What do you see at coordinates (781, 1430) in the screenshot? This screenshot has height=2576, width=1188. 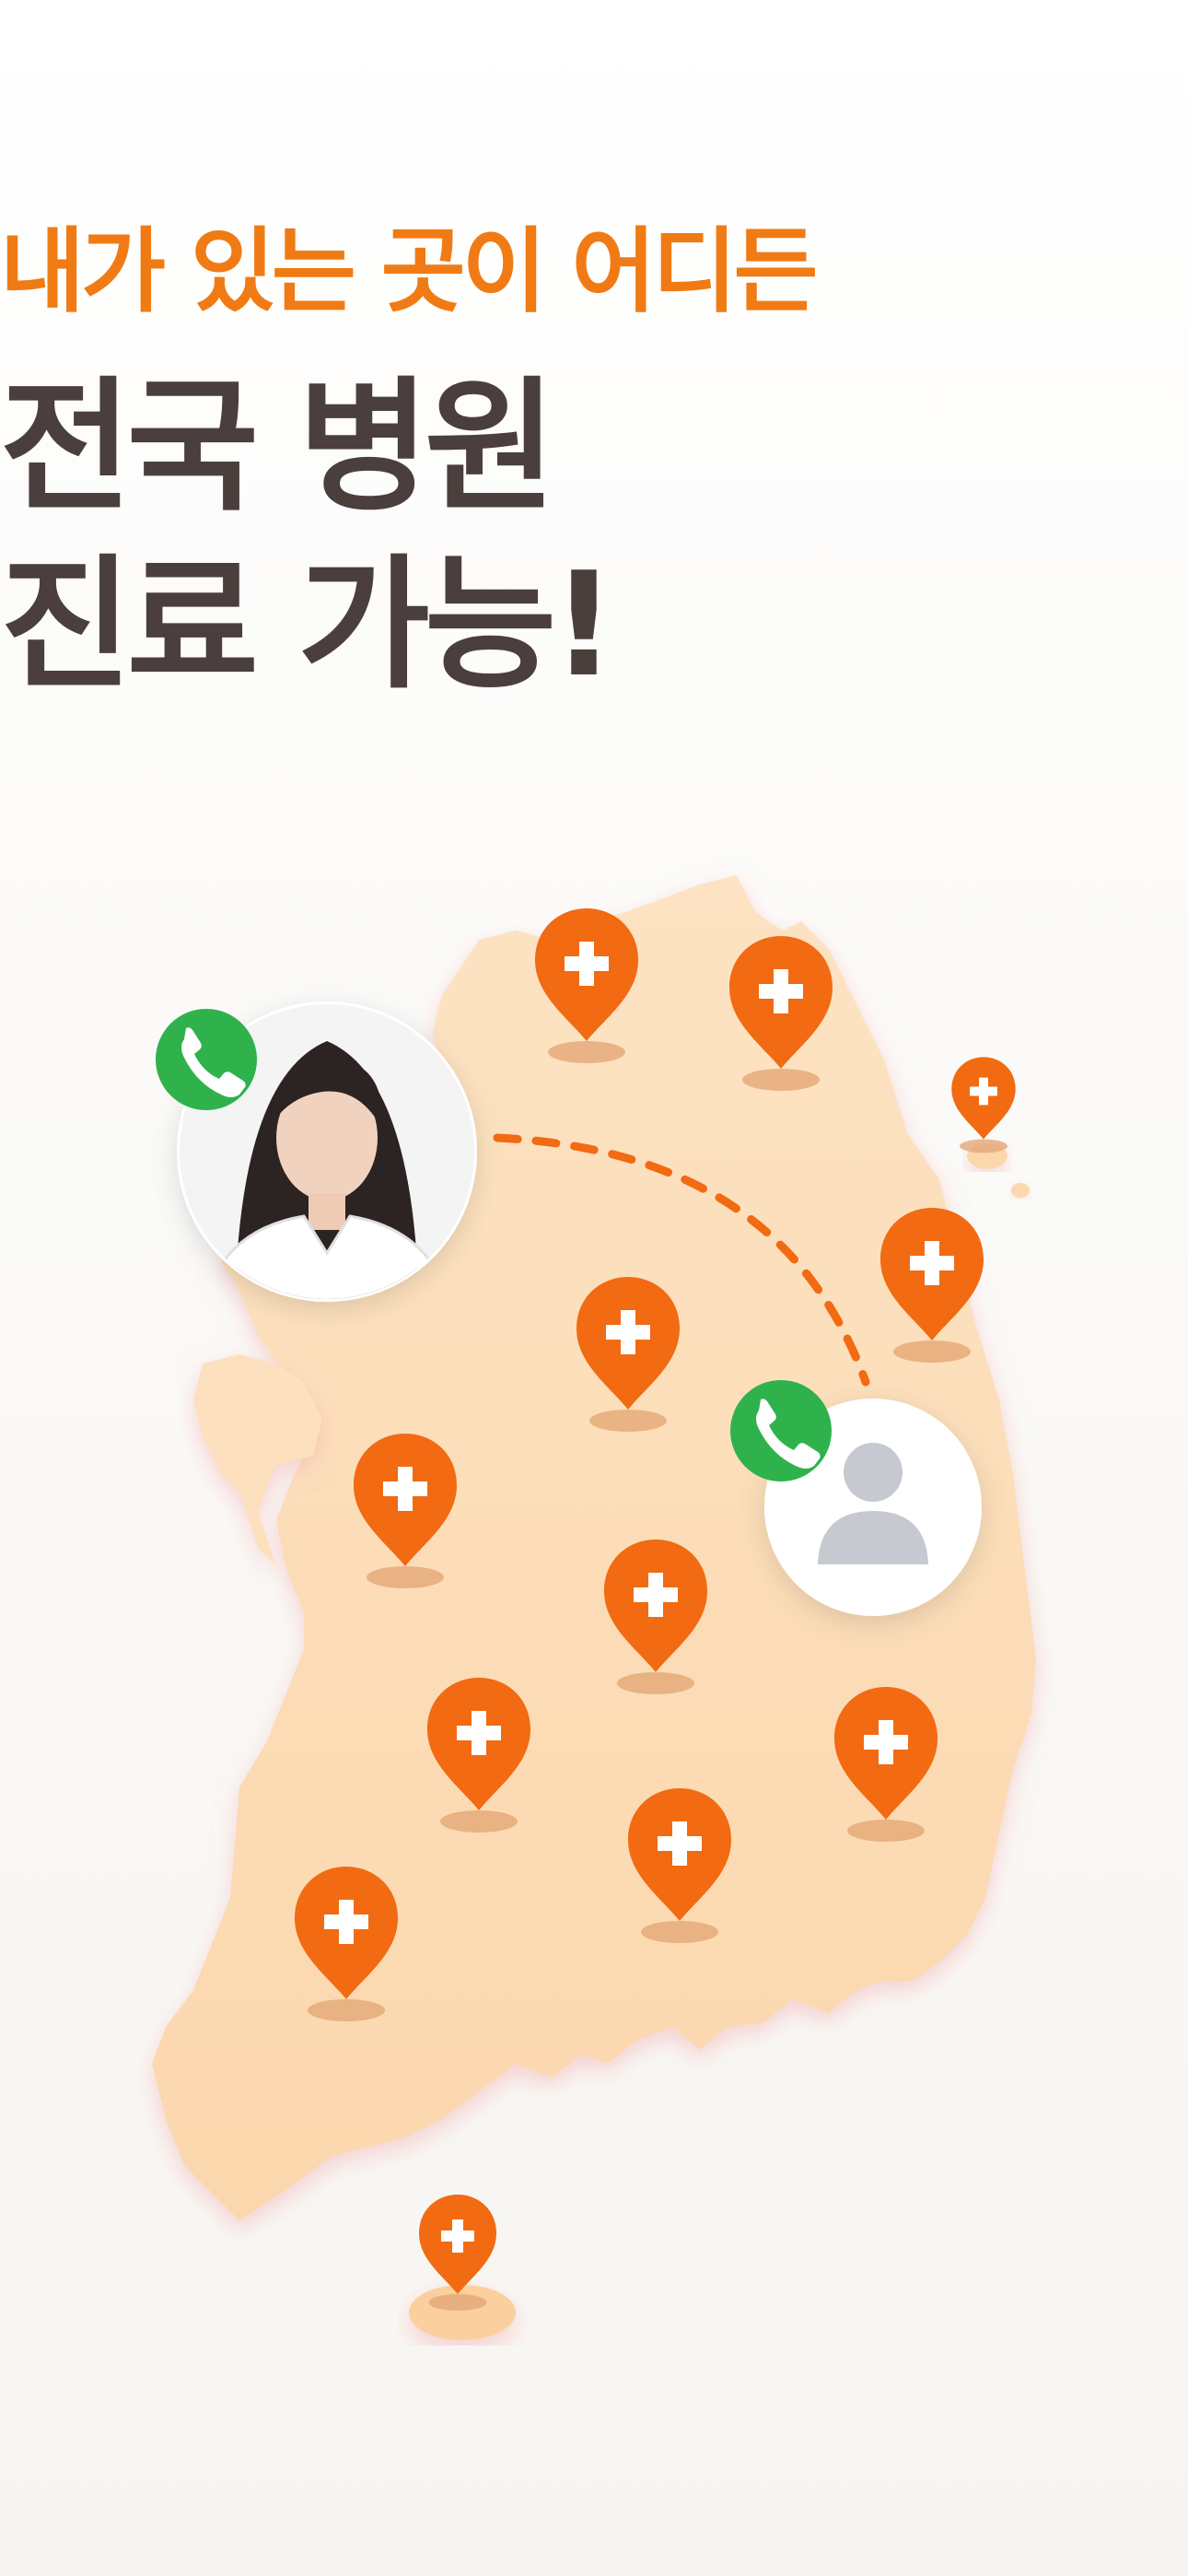 I see `patient-phone-icon` at bounding box center [781, 1430].